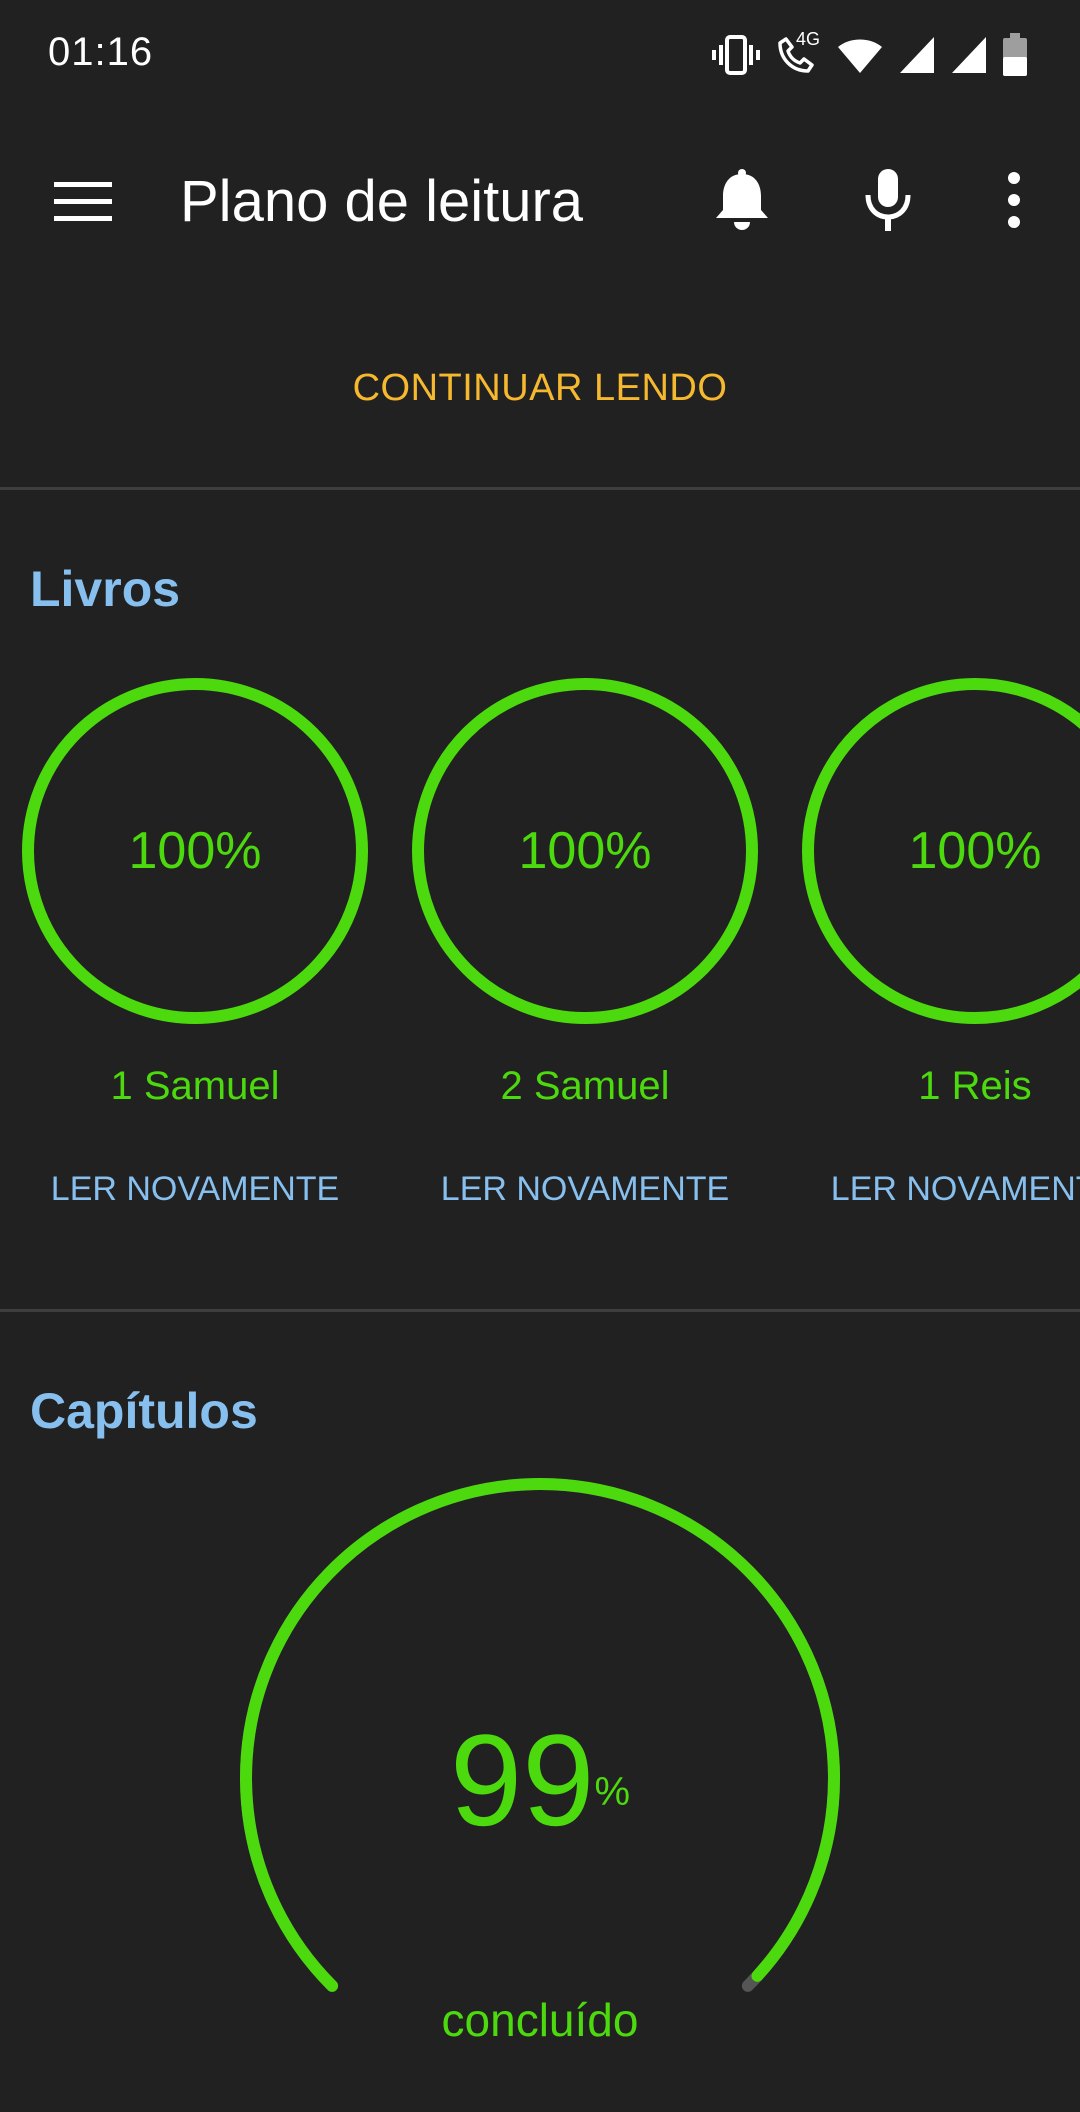  I want to click on wifi-icon, so click(860, 55).